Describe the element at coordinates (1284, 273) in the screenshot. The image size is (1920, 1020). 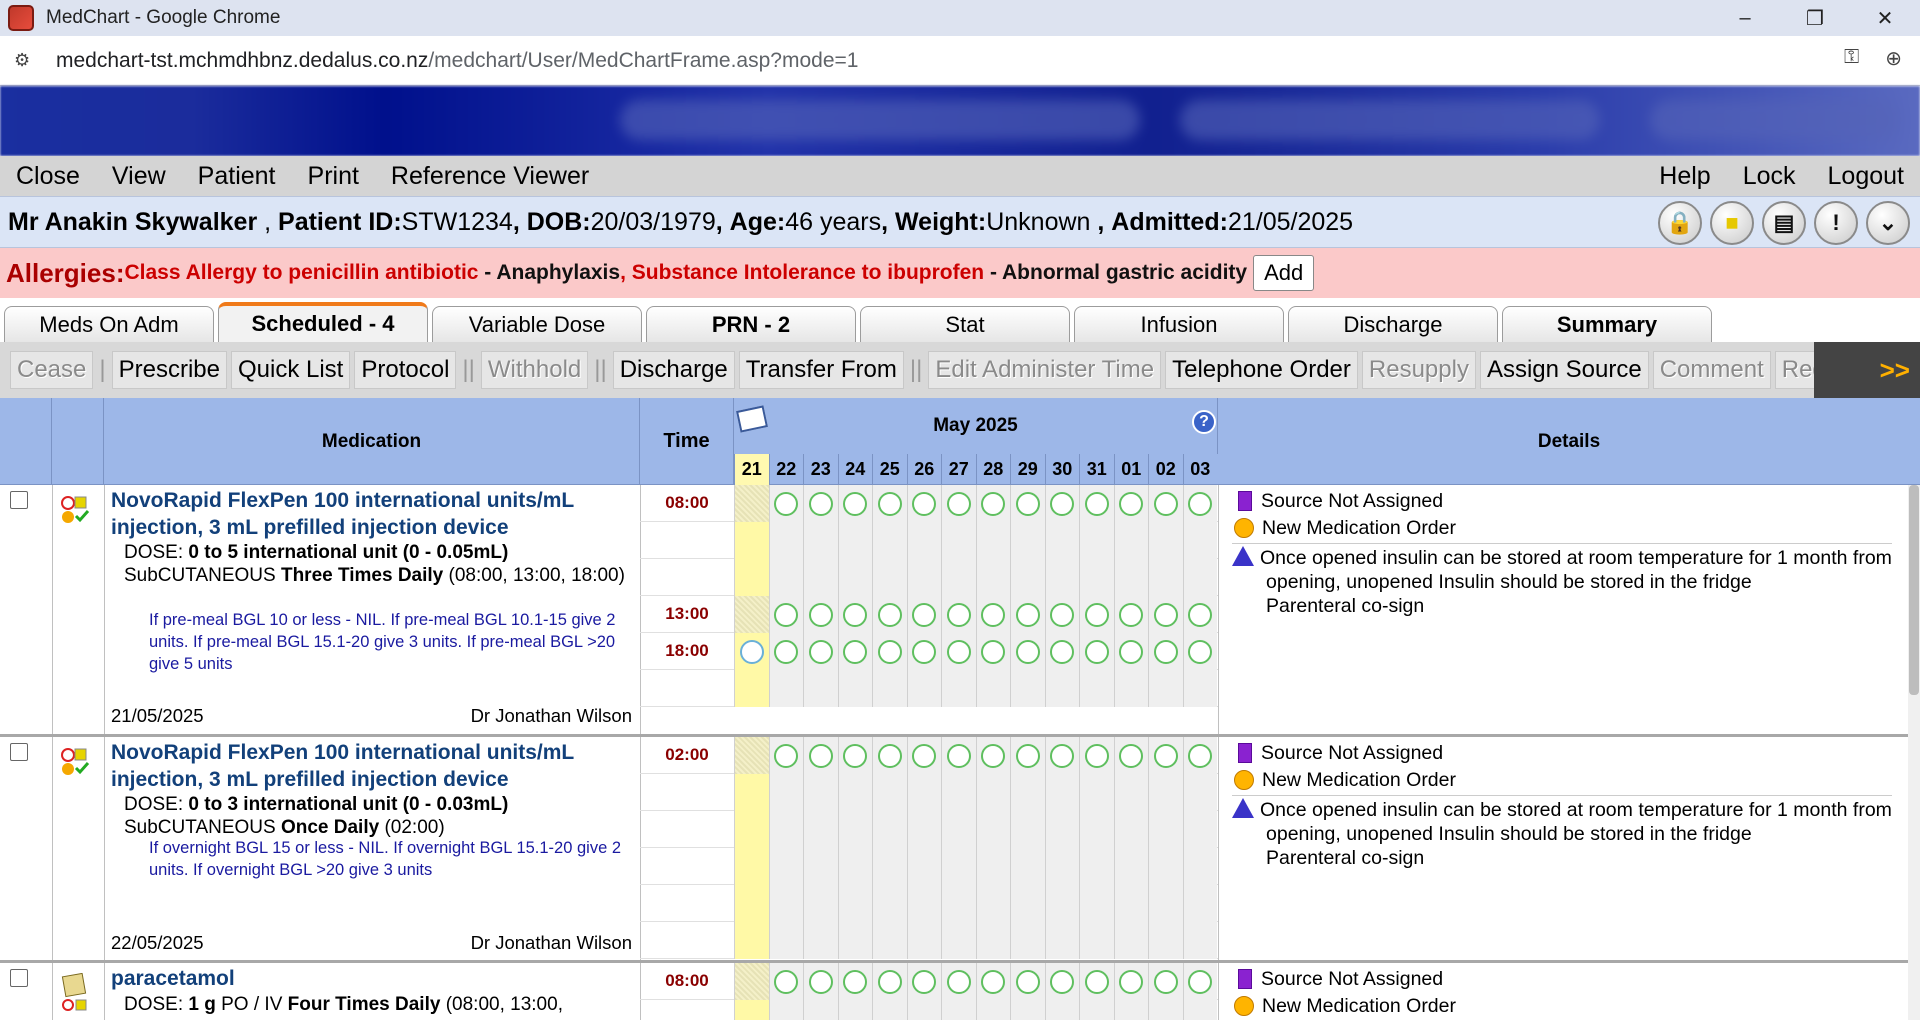
I see `add-allergy-button: Add` at that location.